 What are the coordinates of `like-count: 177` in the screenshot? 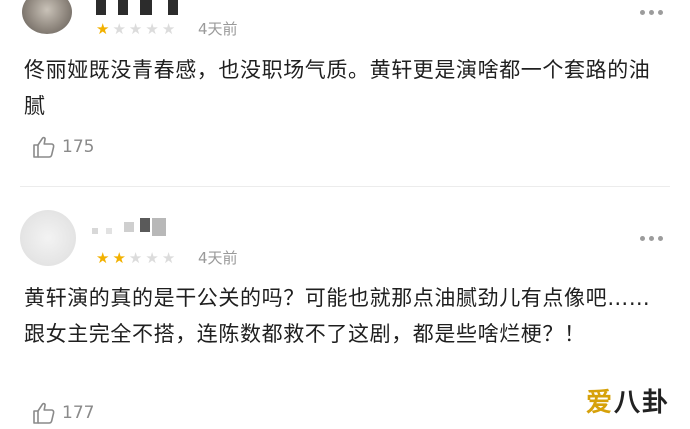 It's located at (78, 413).